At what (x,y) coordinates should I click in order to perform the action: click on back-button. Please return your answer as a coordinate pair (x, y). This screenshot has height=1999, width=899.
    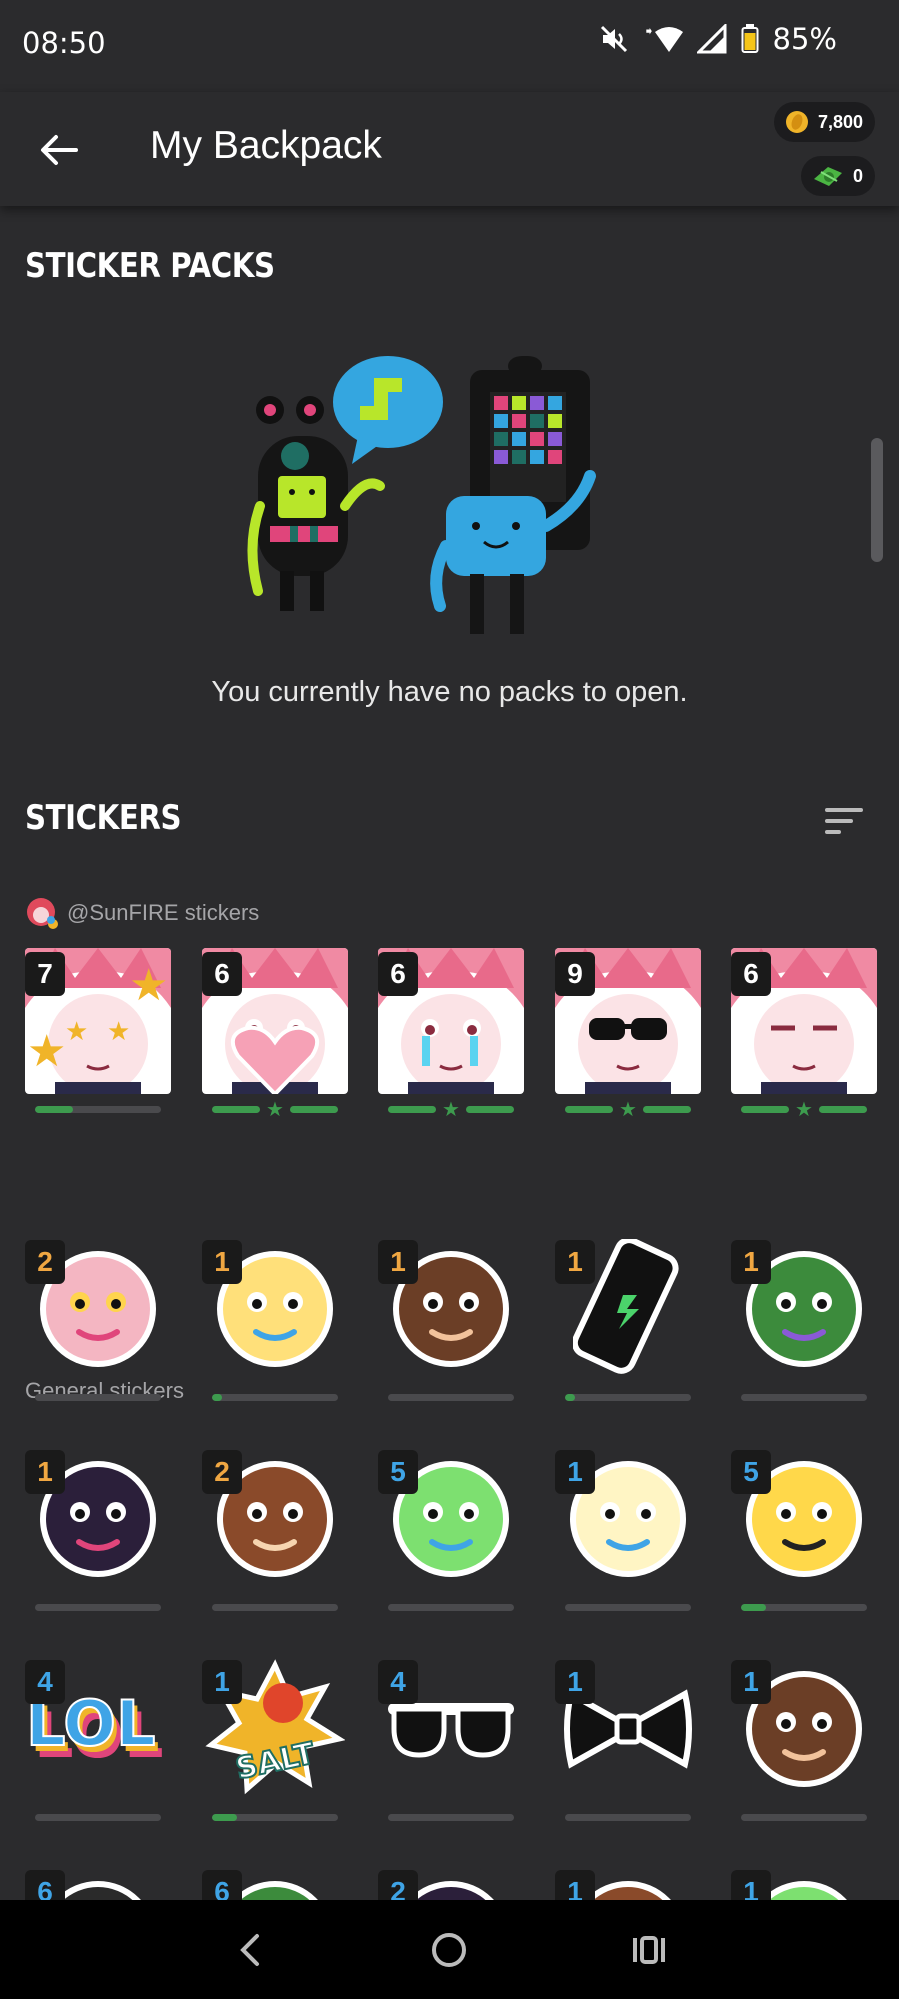
    Looking at the image, I should click on (58, 150).